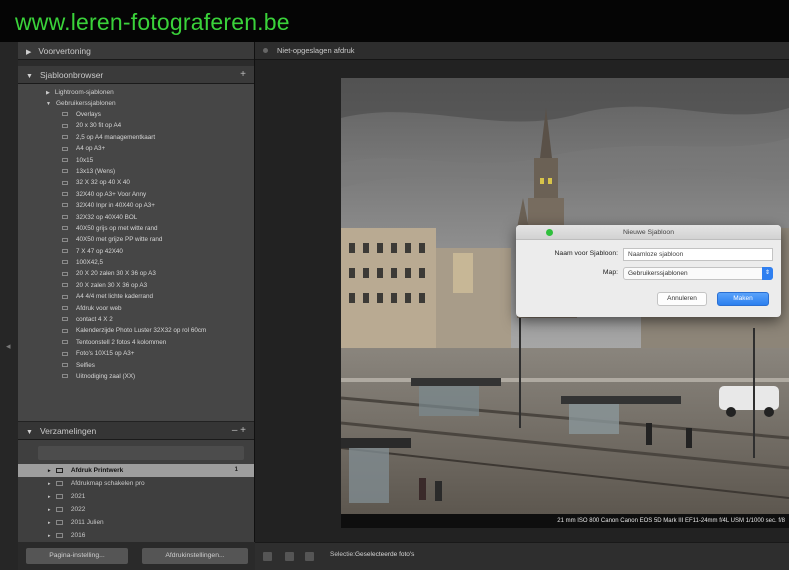  I want to click on template-item-label: 2,5 op A4 managementkaart, so click(116, 137).